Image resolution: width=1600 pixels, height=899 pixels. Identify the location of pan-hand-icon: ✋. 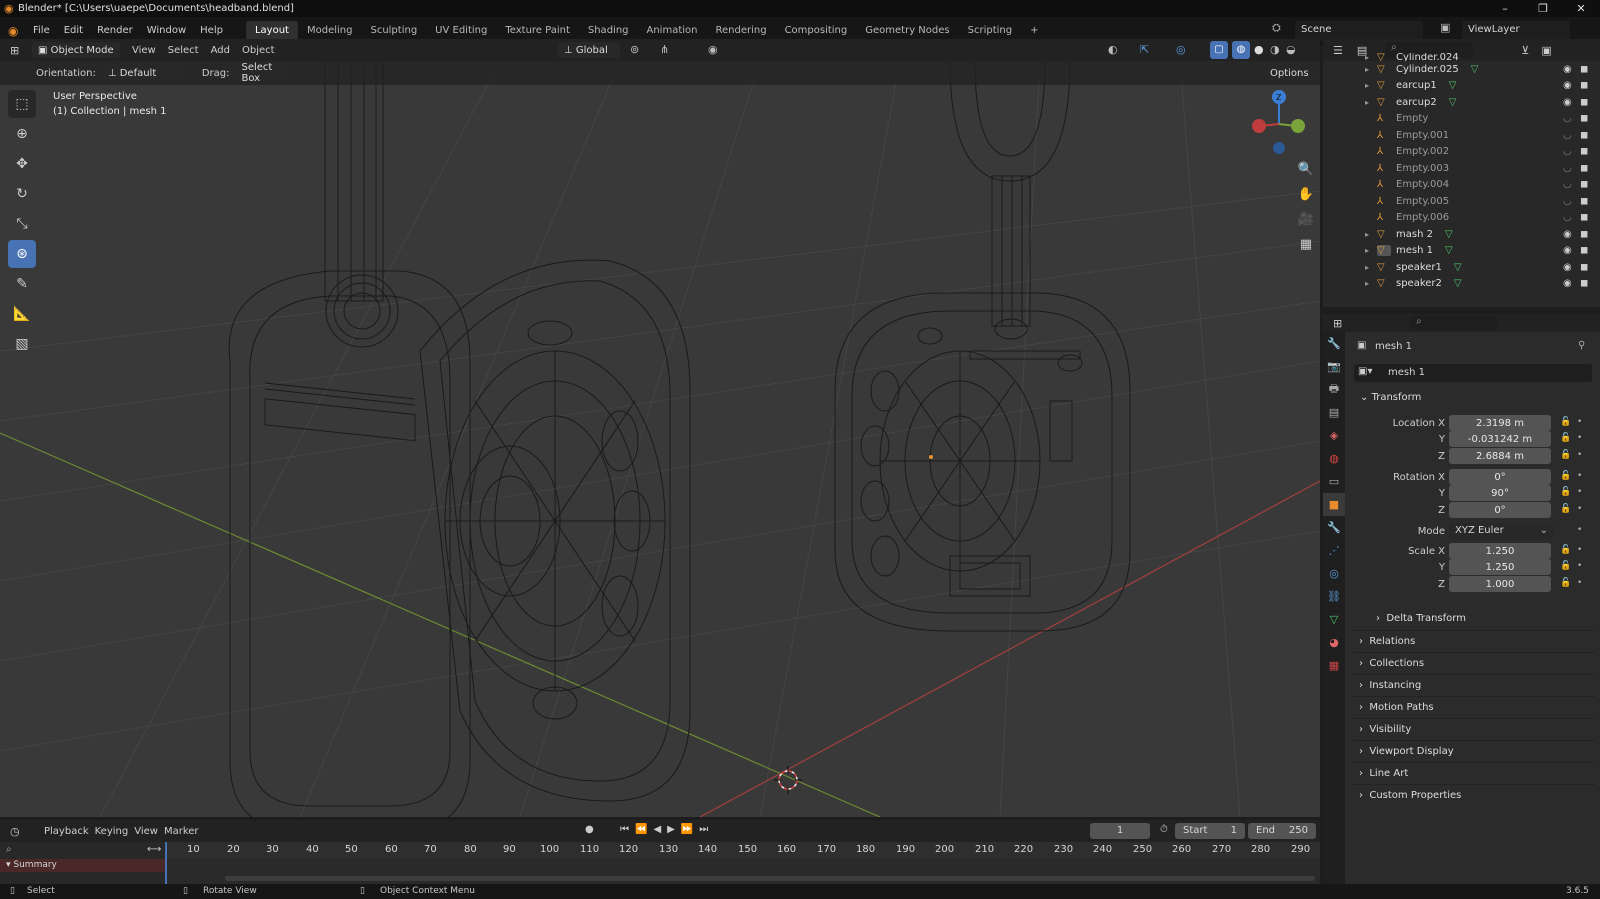
(1306, 194).